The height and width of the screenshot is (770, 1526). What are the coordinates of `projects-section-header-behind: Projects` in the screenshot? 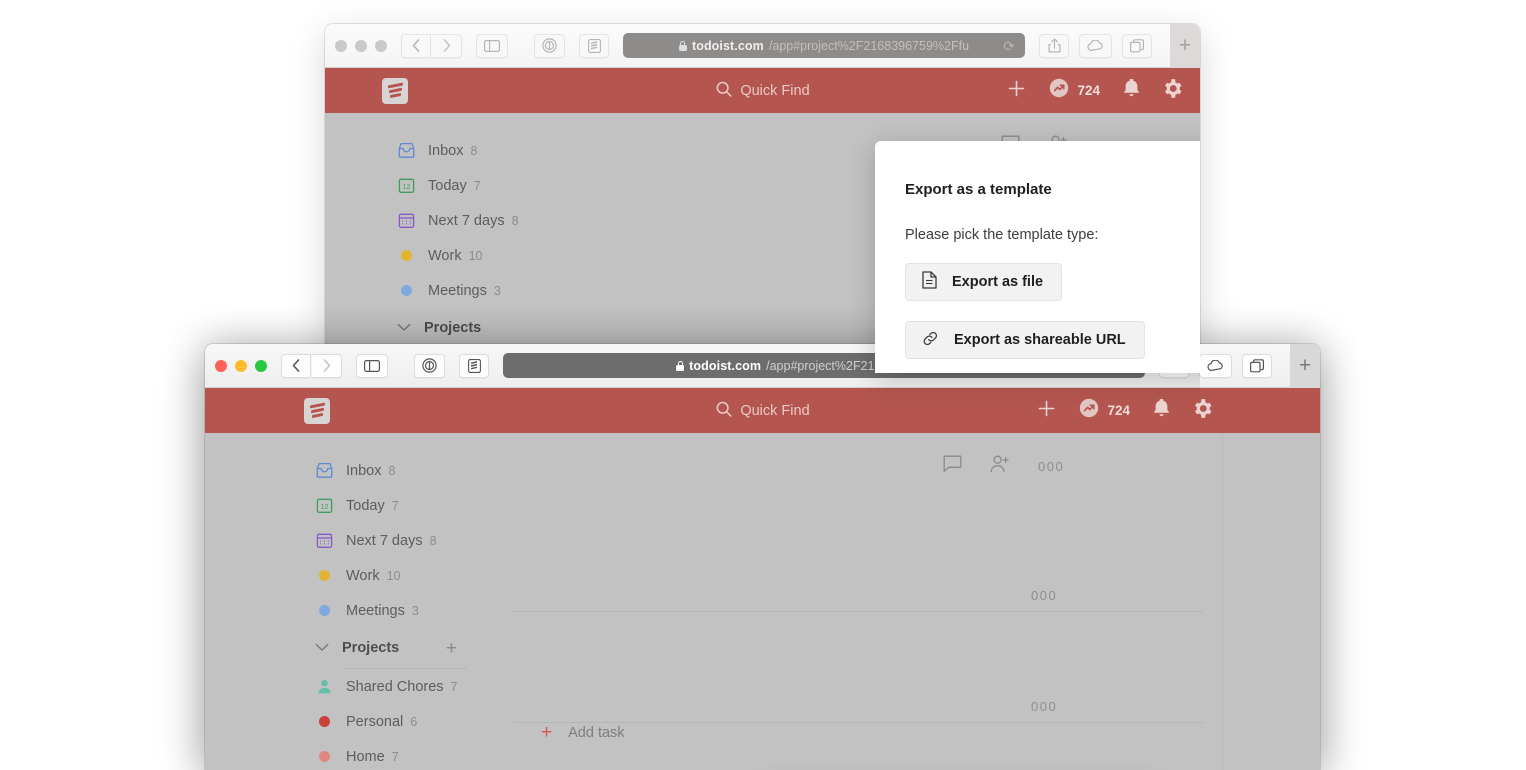 It's located at (448, 328).